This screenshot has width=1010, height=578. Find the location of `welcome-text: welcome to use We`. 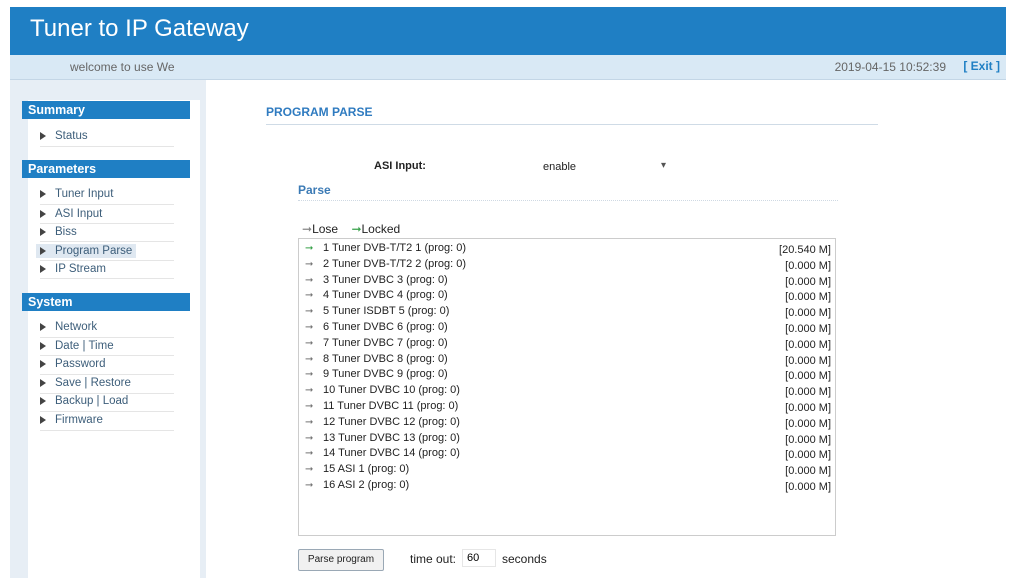

welcome-text: welcome to use We is located at coordinates (122, 67).